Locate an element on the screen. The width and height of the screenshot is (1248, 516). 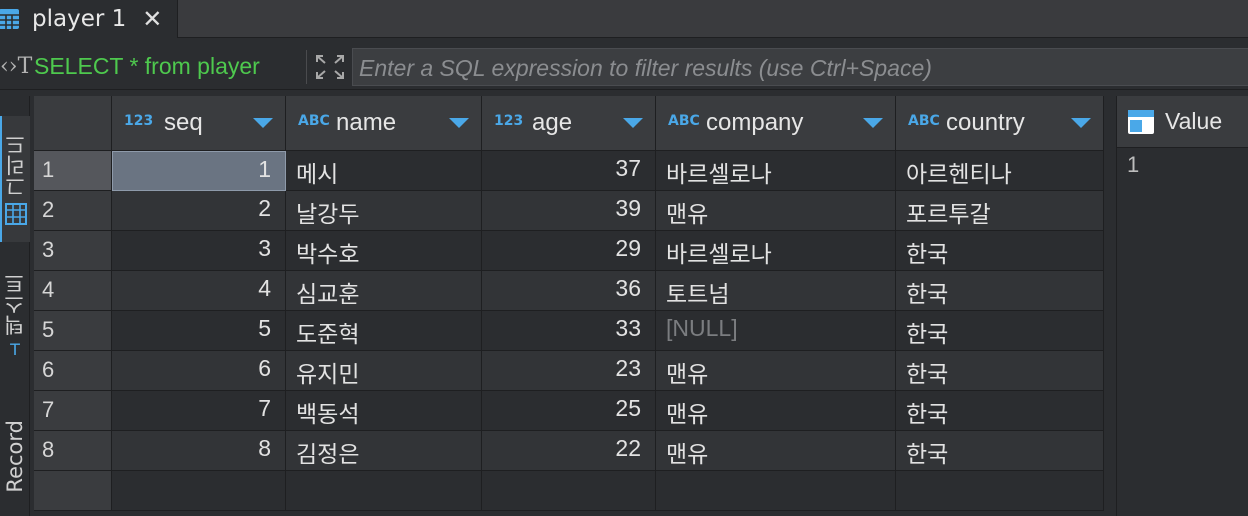
cell-name: 도준혁 is located at coordinates (384, 331).